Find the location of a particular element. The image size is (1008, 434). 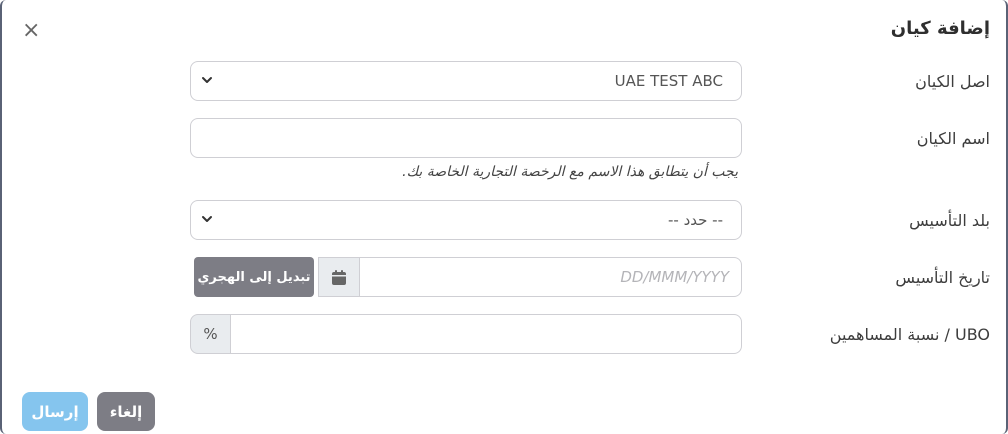

date-of-incorporation-label: تاريخ التأسيس is located at coordinates (942, 277).